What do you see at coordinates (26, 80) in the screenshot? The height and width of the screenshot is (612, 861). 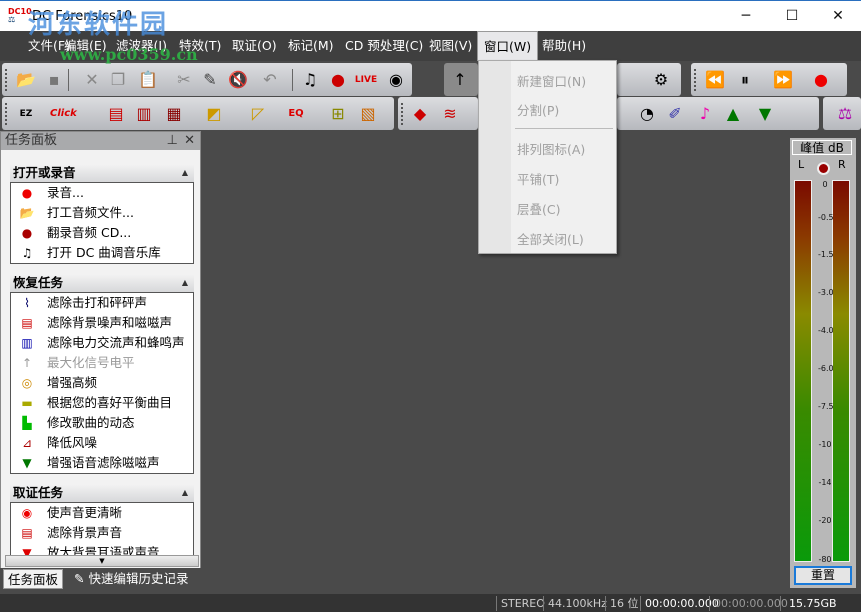 I see `open-icon: 📂` at bounding box center [26, 80].